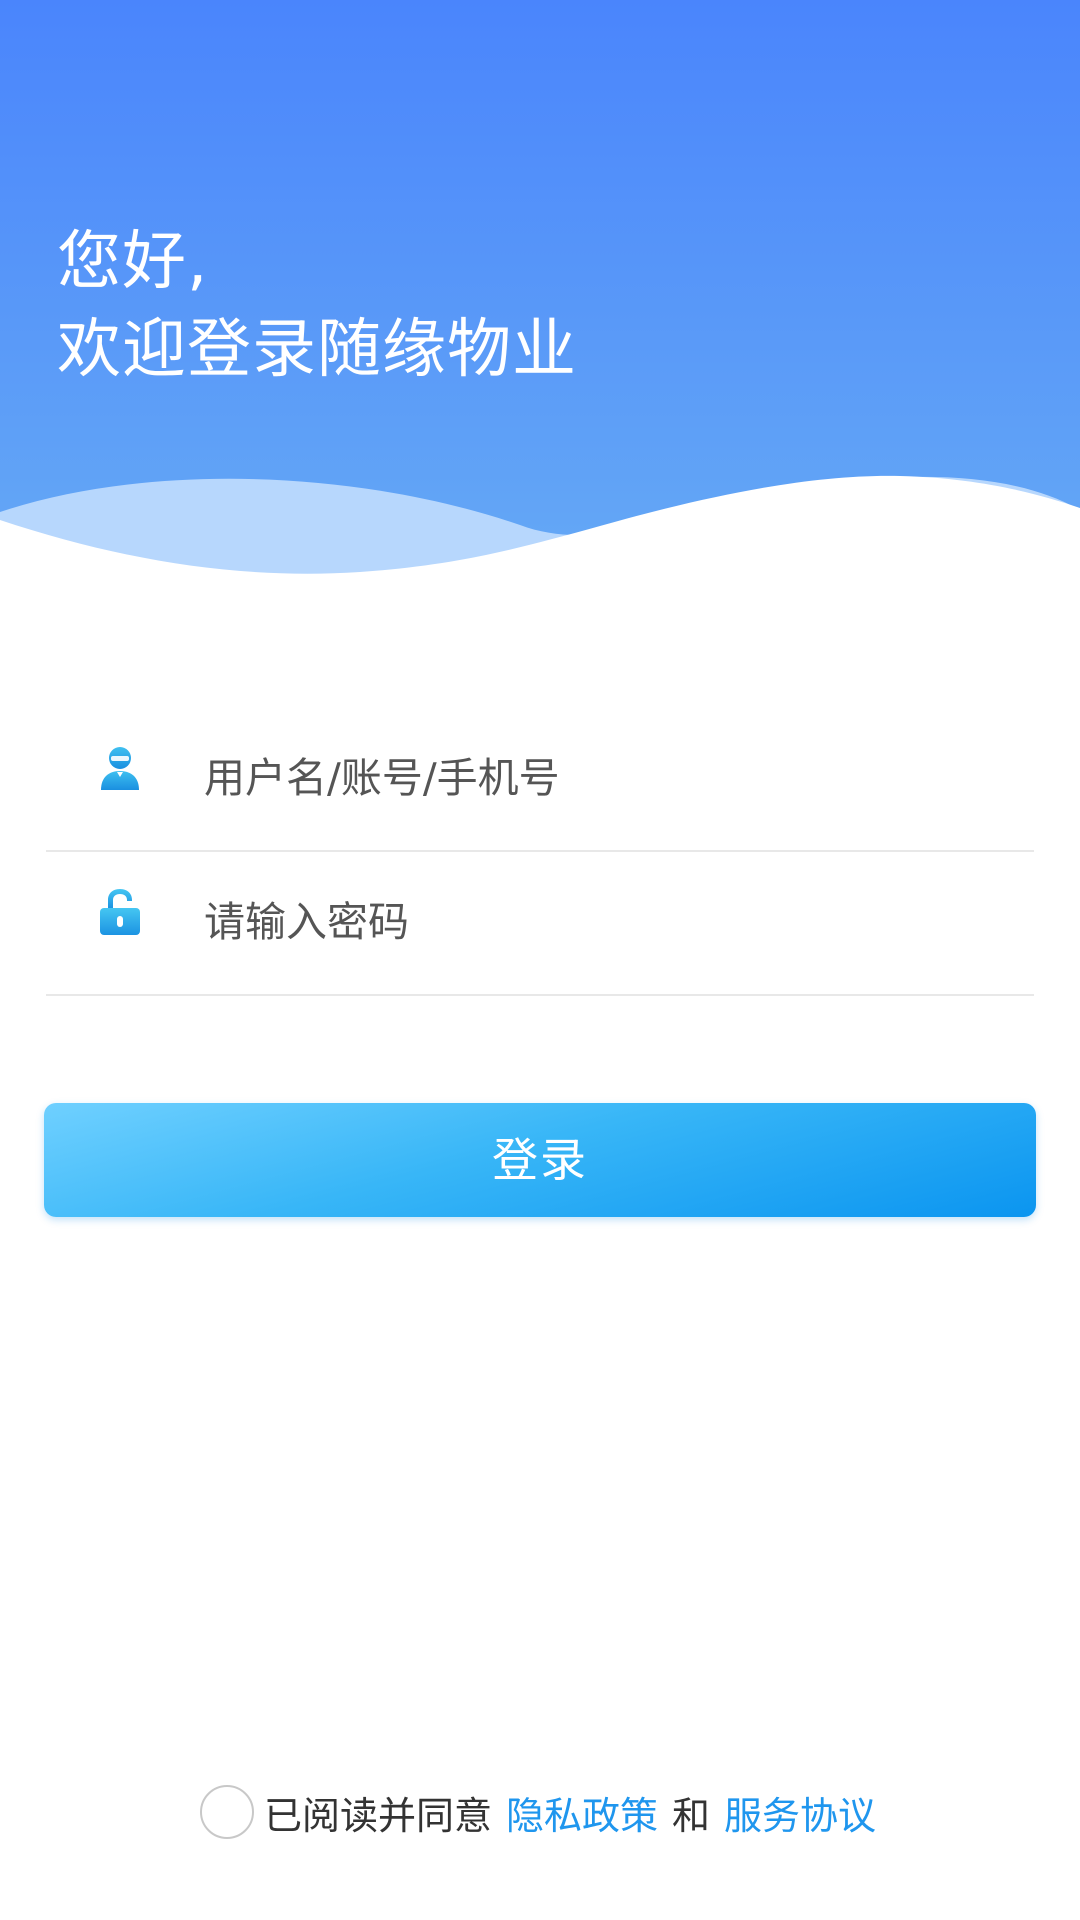 The height and width of the screenshot is (1920, 1080). Describe the element at coordinates (582, 1812) in the screenshot. I see `privacy-policy-link: 隐私政策` at that location.